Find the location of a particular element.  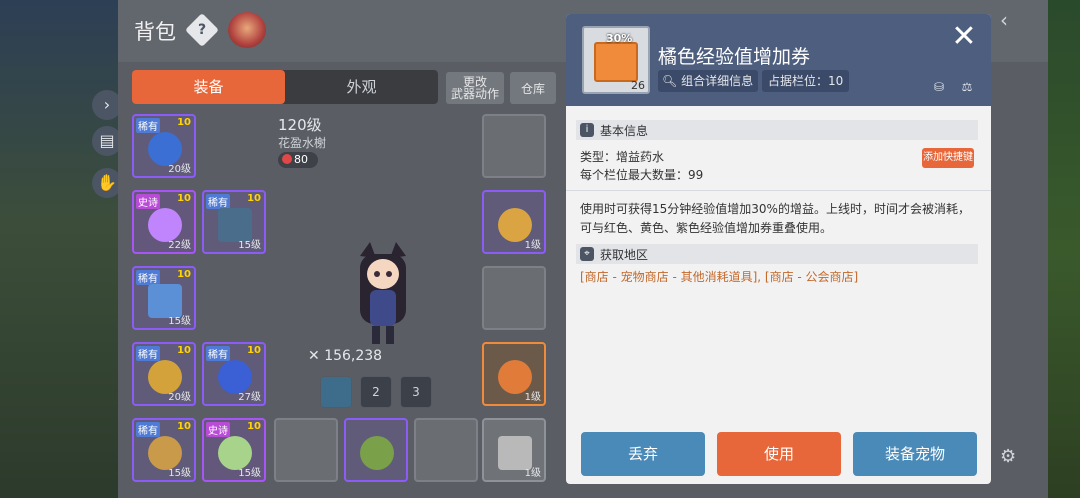

obtain-section: ⌖ 获取地区 is located at coordinates (777, 254).